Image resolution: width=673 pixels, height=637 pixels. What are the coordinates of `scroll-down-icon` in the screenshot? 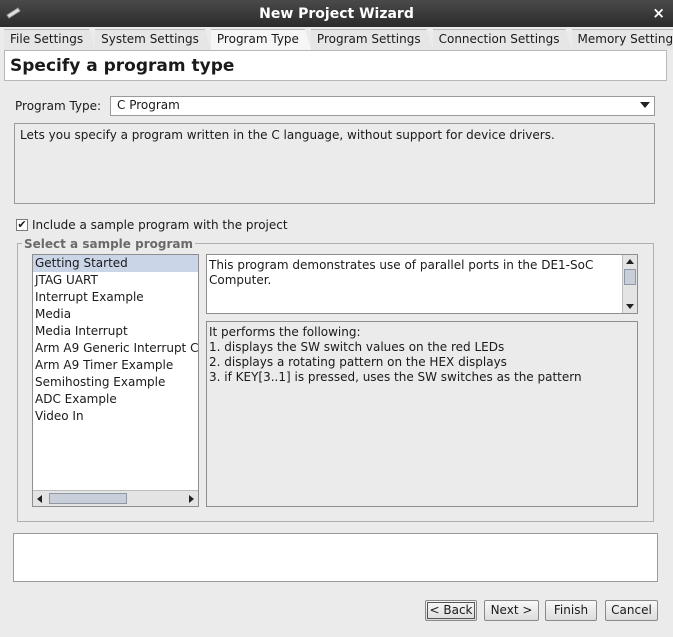 It's located at (630, 306).